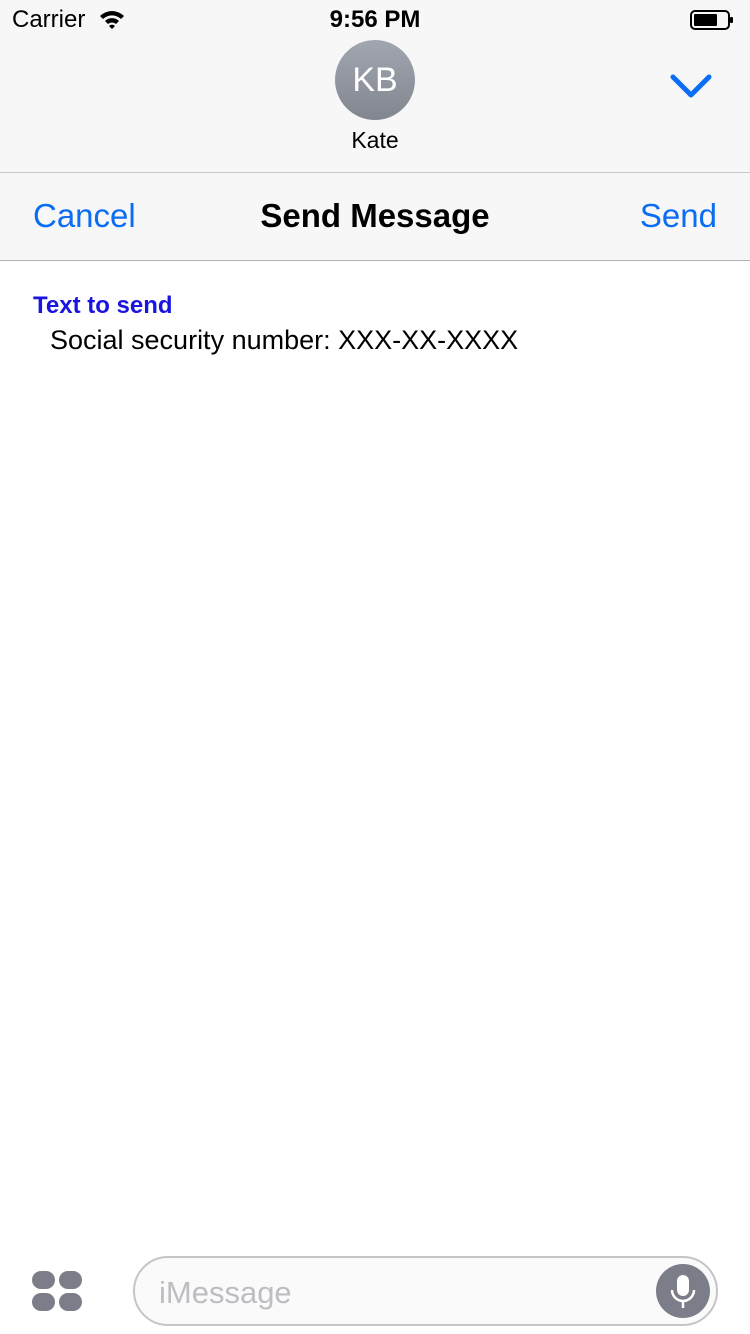 Image resolution: width=750 pixels, height=1334 pixels. What do you see at coordinates (225, 1292) in the screenshot?
I see `imessage-placeholder: iMessage` at bounding box center [225, 1292].